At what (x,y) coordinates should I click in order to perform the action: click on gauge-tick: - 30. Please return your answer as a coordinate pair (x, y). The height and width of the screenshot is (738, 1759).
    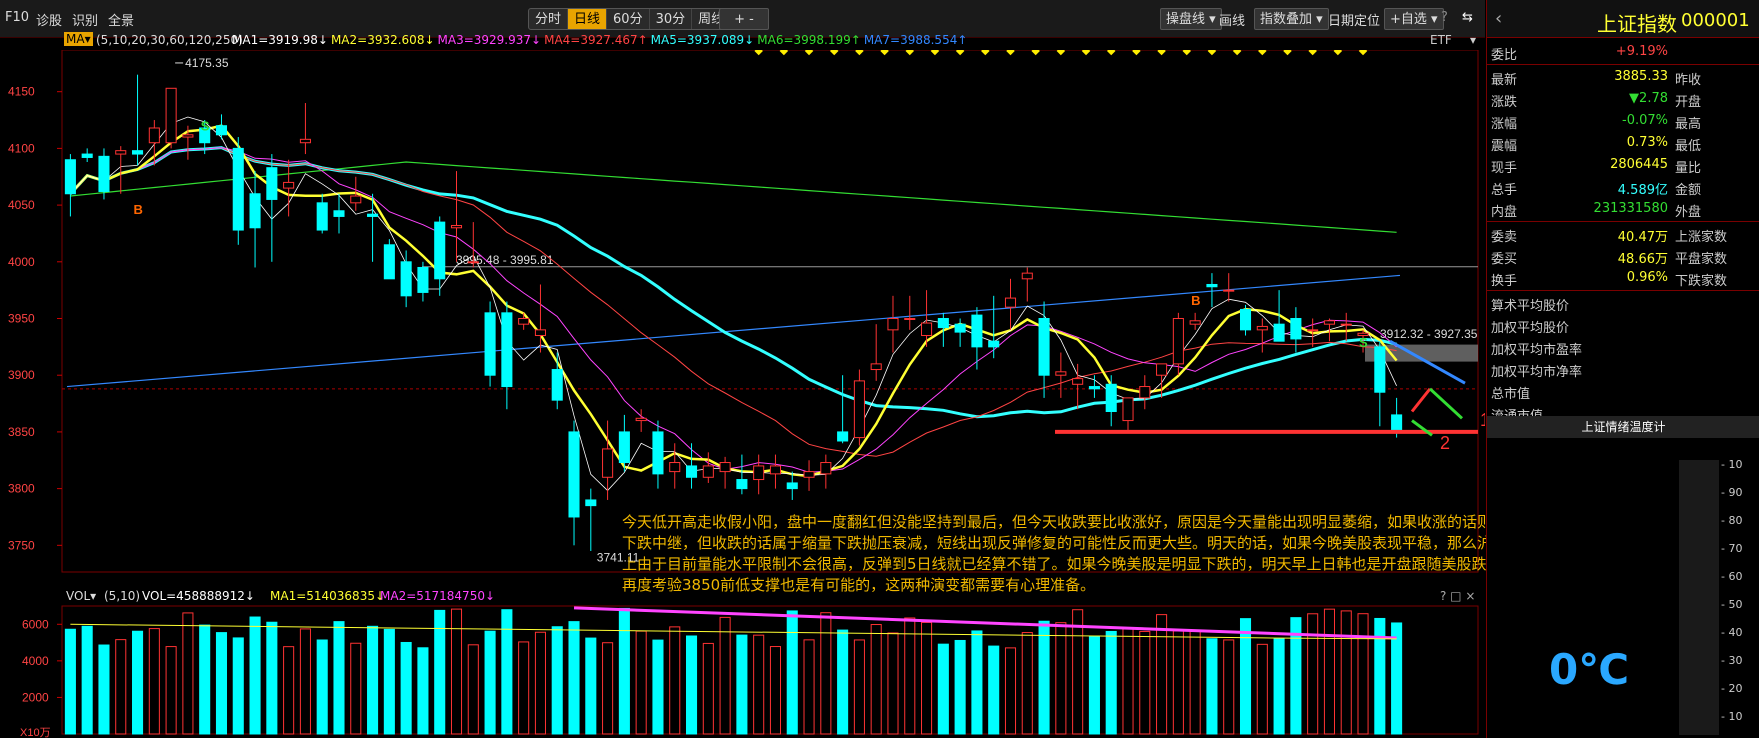
    Looking at the image, I should click on (1732, 660).